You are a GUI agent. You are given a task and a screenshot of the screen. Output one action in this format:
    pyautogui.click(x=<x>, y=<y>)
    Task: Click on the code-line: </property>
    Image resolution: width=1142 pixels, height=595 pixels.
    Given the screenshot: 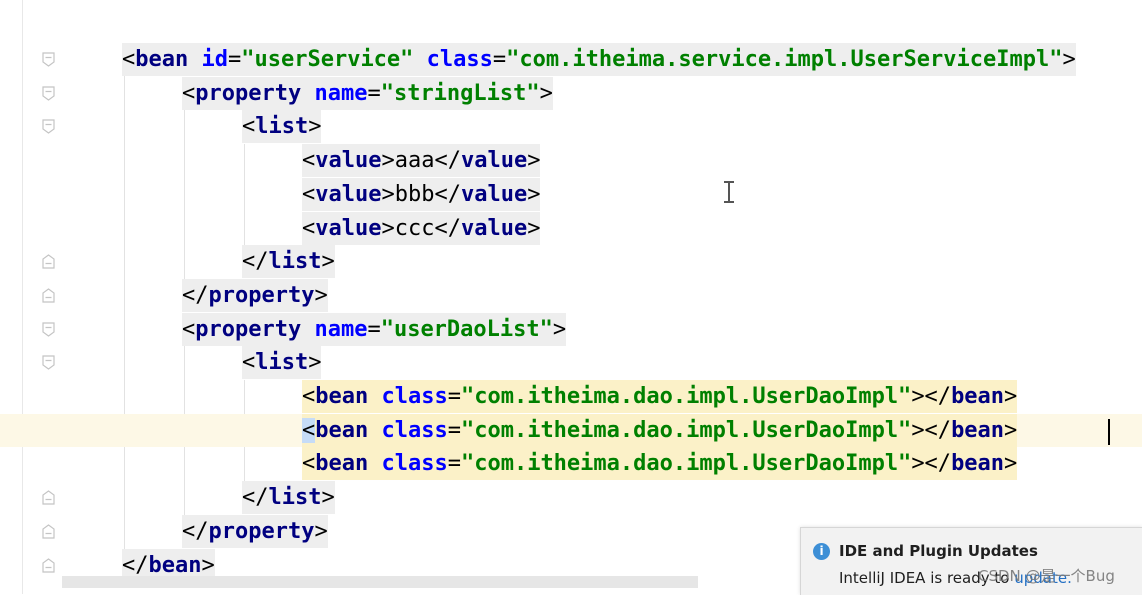 What is the action you would take?
    pyautogui.click(x=571, y=295)
    